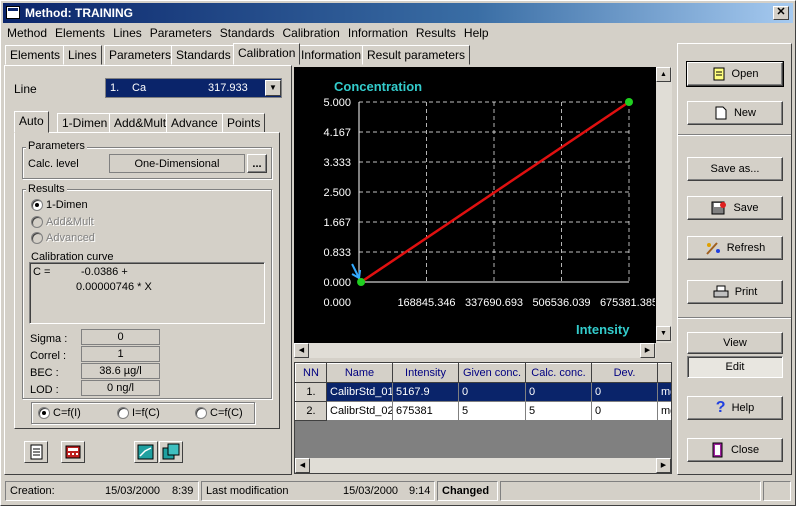 The width and height of the screenshot is (796, 506). Describe the element at coordinates (267, 54) in the screenshot. I see `tab-calibration: Calibration` at that location.